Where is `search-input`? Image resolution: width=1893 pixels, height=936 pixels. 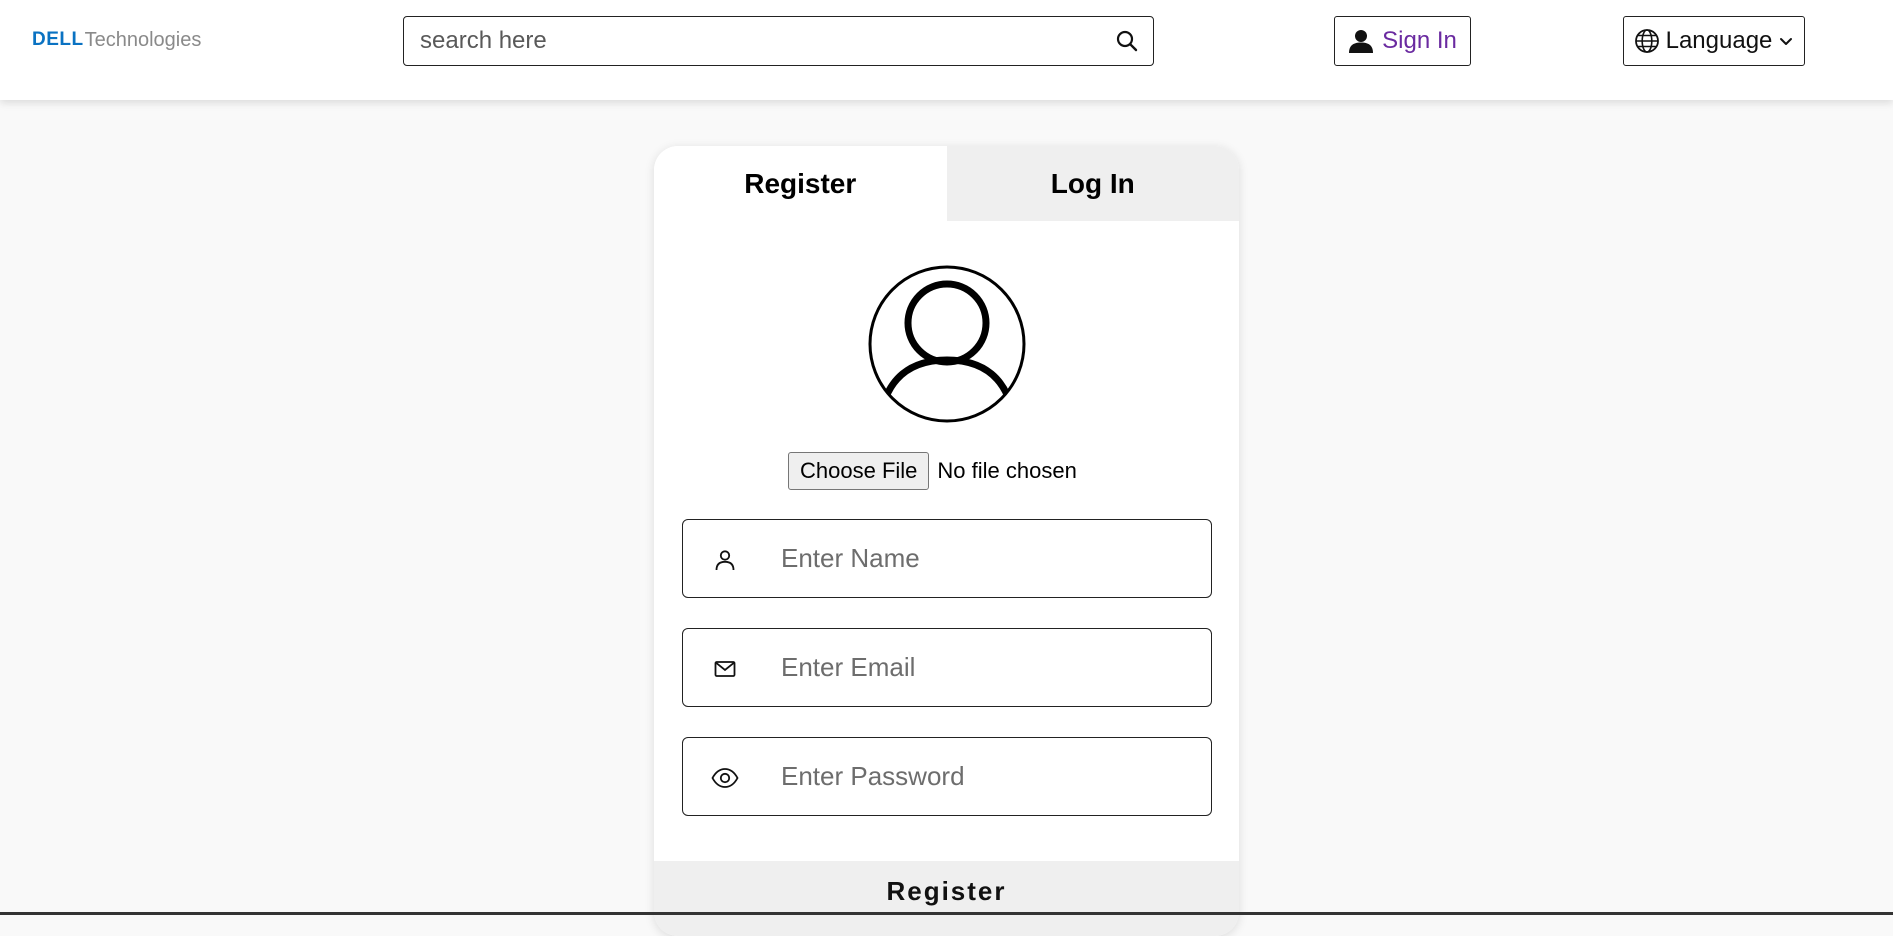
search-input is located at coordinates (756, 41).